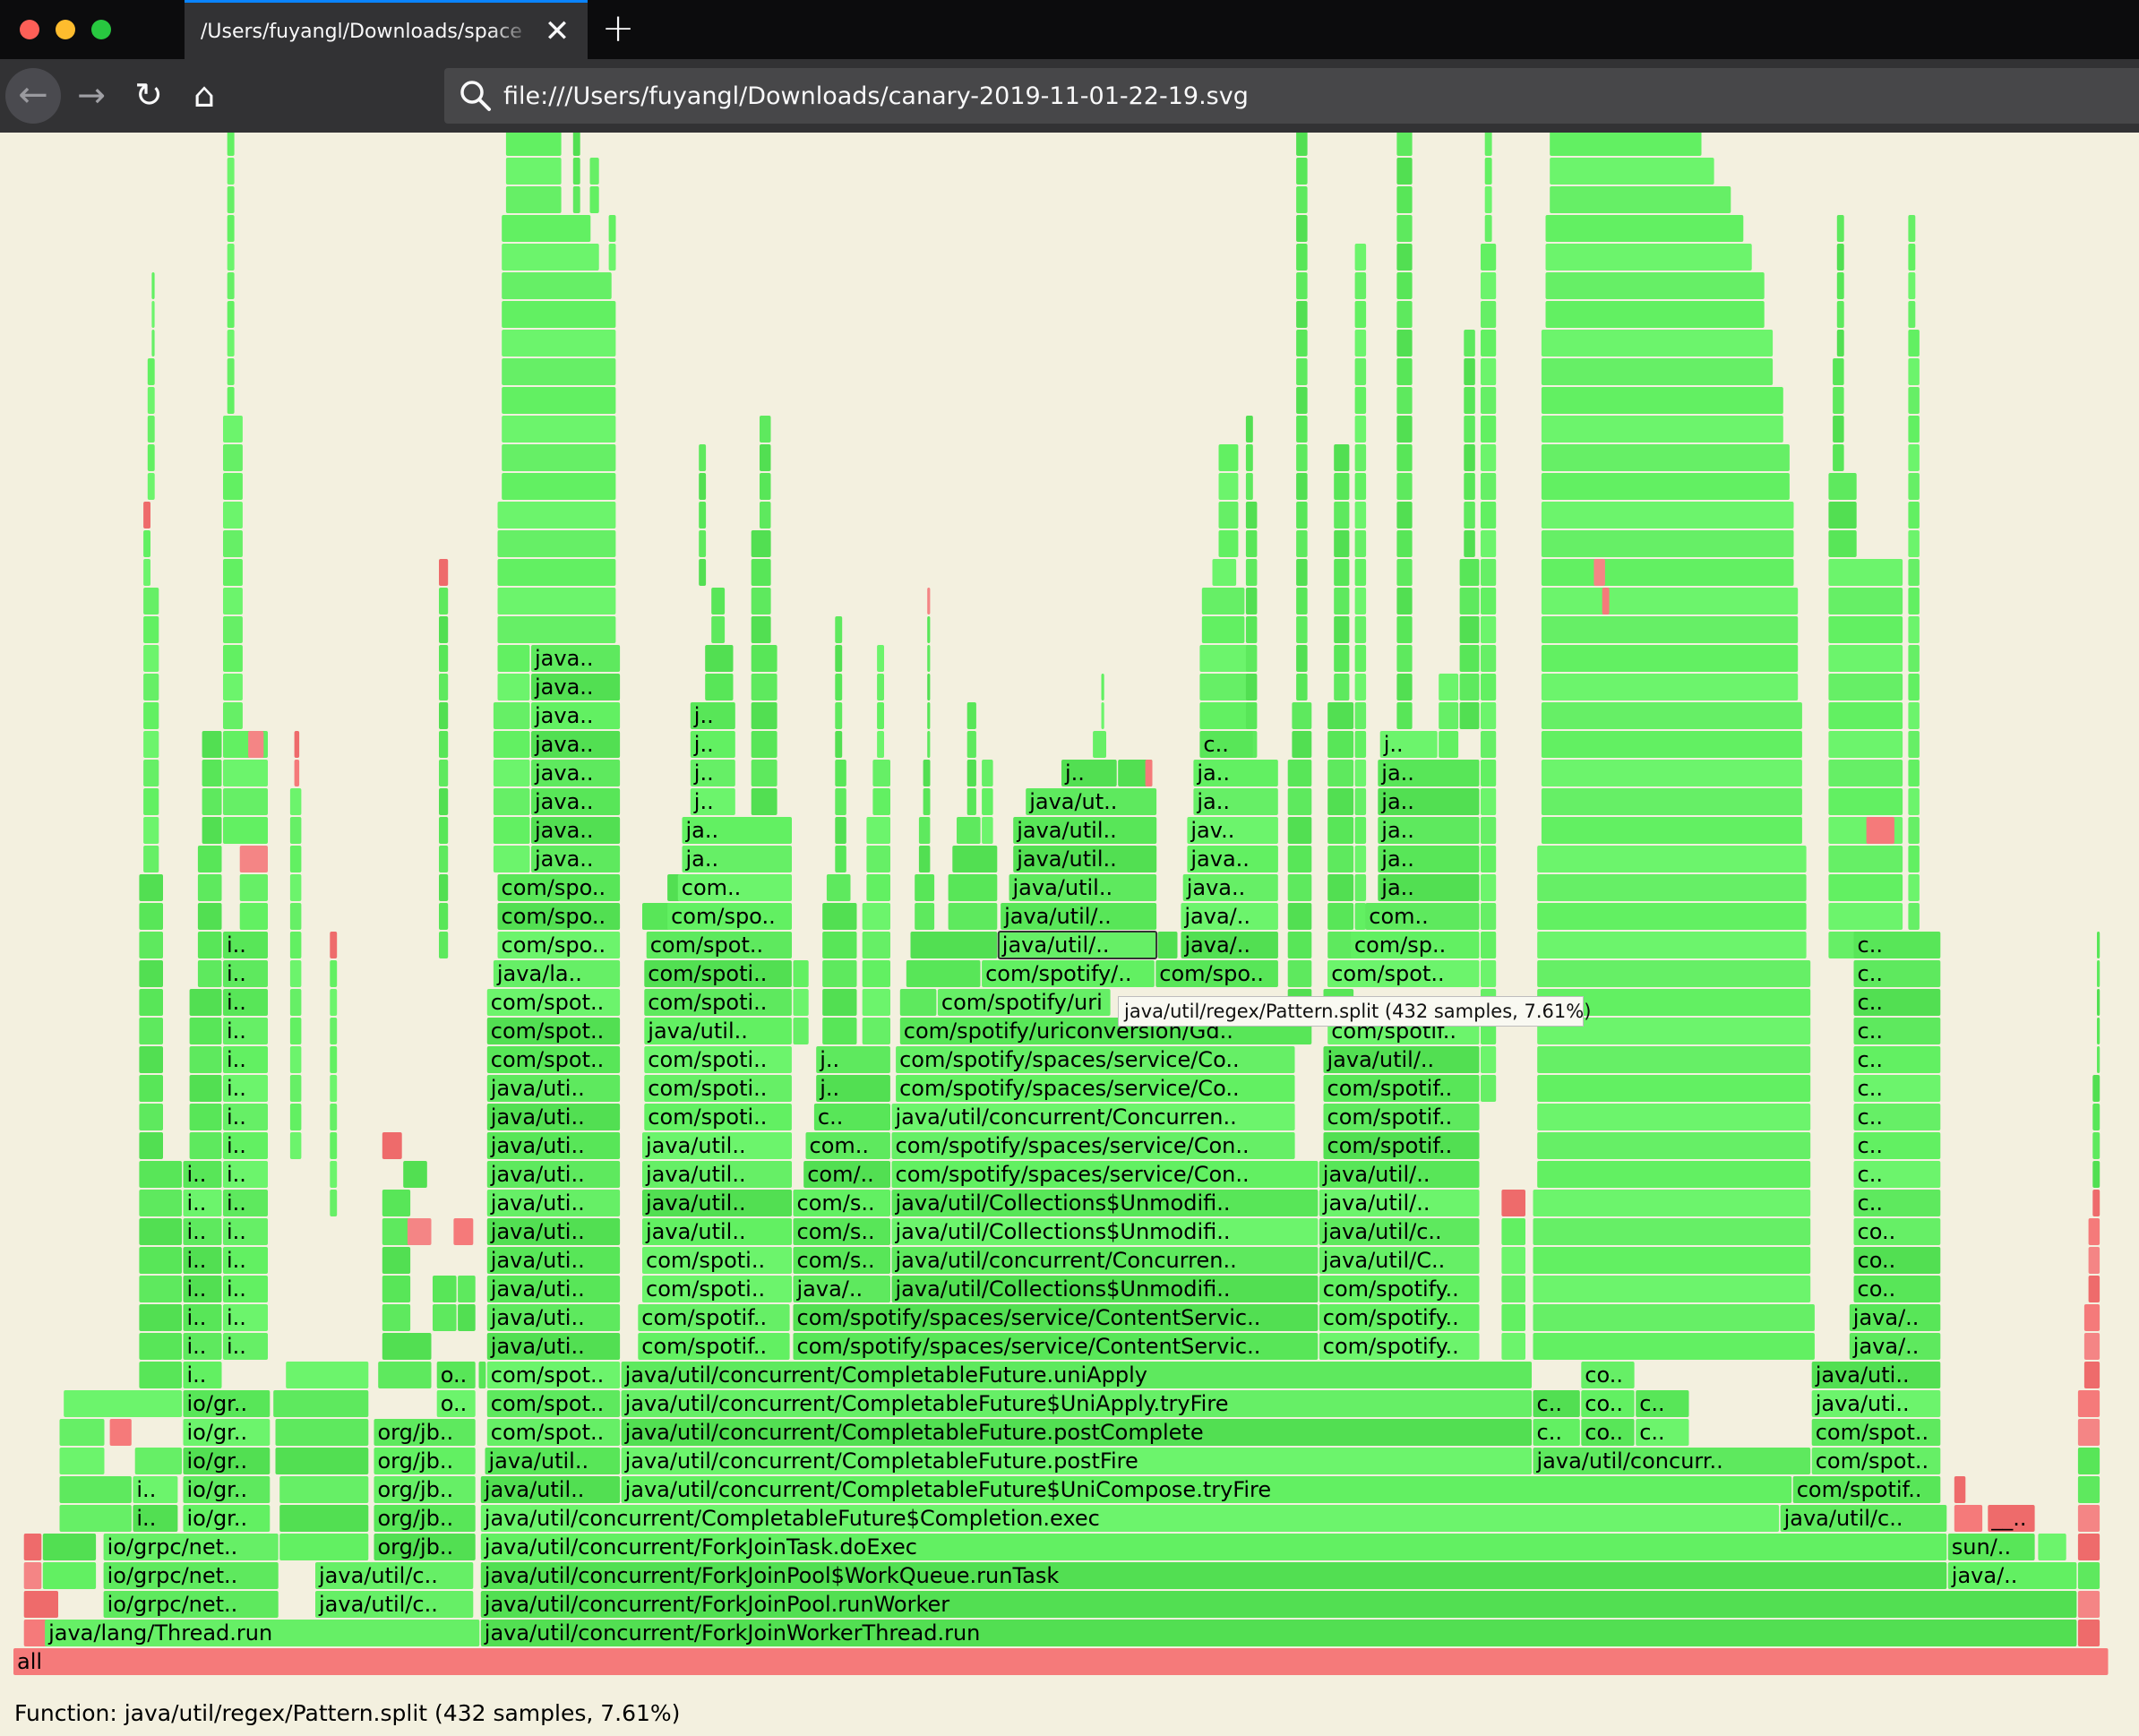 This screenshot has height=1736, width=2139. Describe the element at coordinates (703, 716) in the screenshot. I see `frame-label-196: j..` at that location.